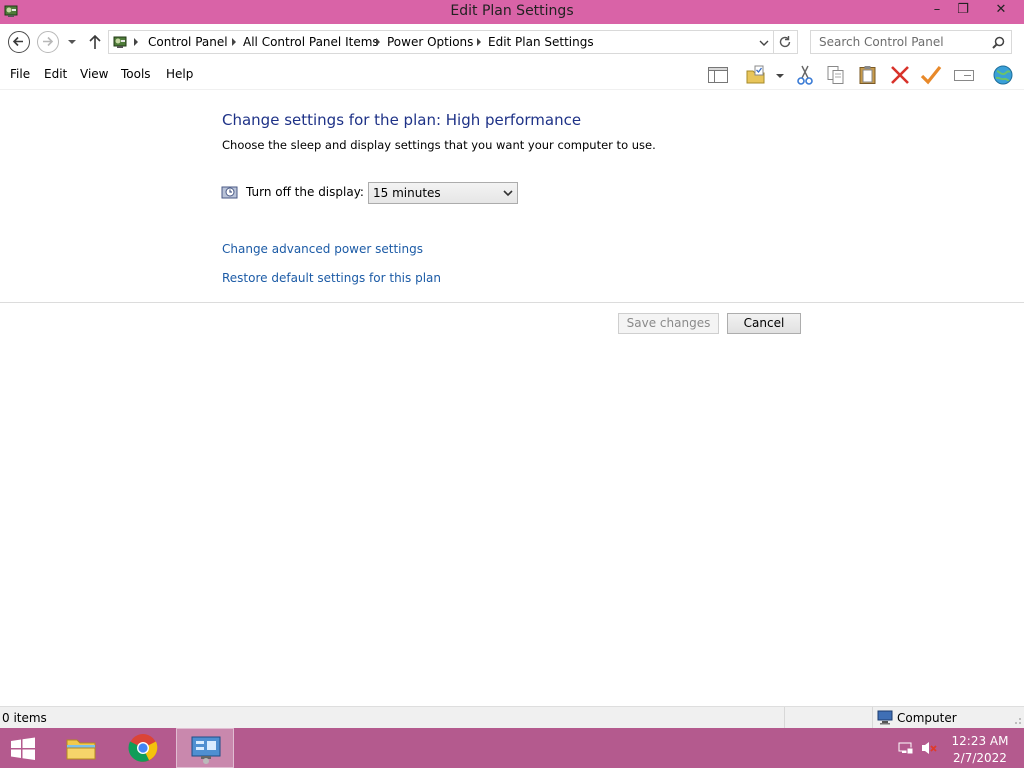 The image size is (1024, 768). What do you see at coordinates (764, 323) in the screenshot?
I see `cancel-button: Cancel` at bounding box center [764, 323].